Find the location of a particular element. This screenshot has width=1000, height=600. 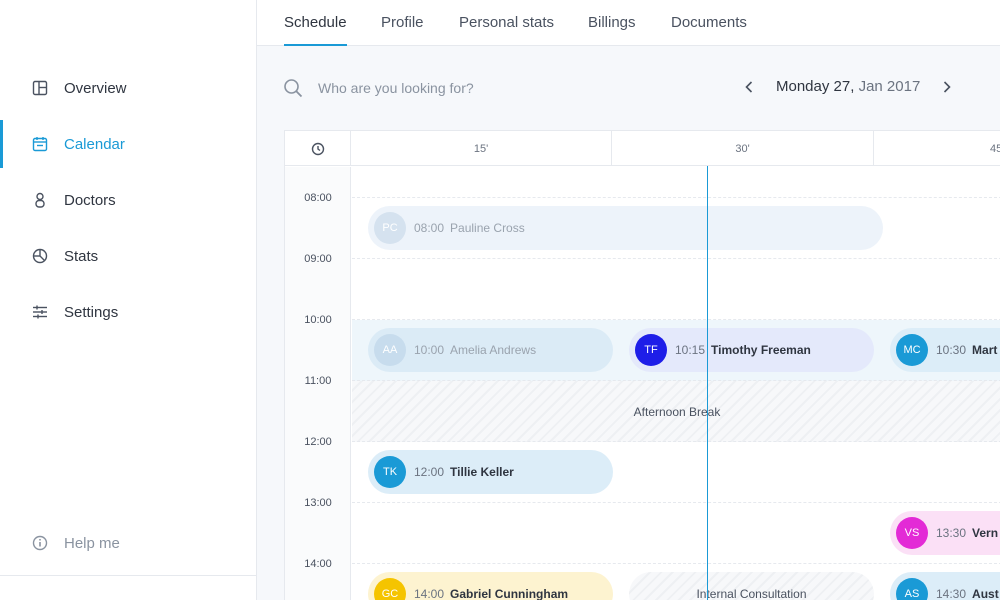

appointment-name: Gabriel Cunningham is located at coordinates (509, 593).